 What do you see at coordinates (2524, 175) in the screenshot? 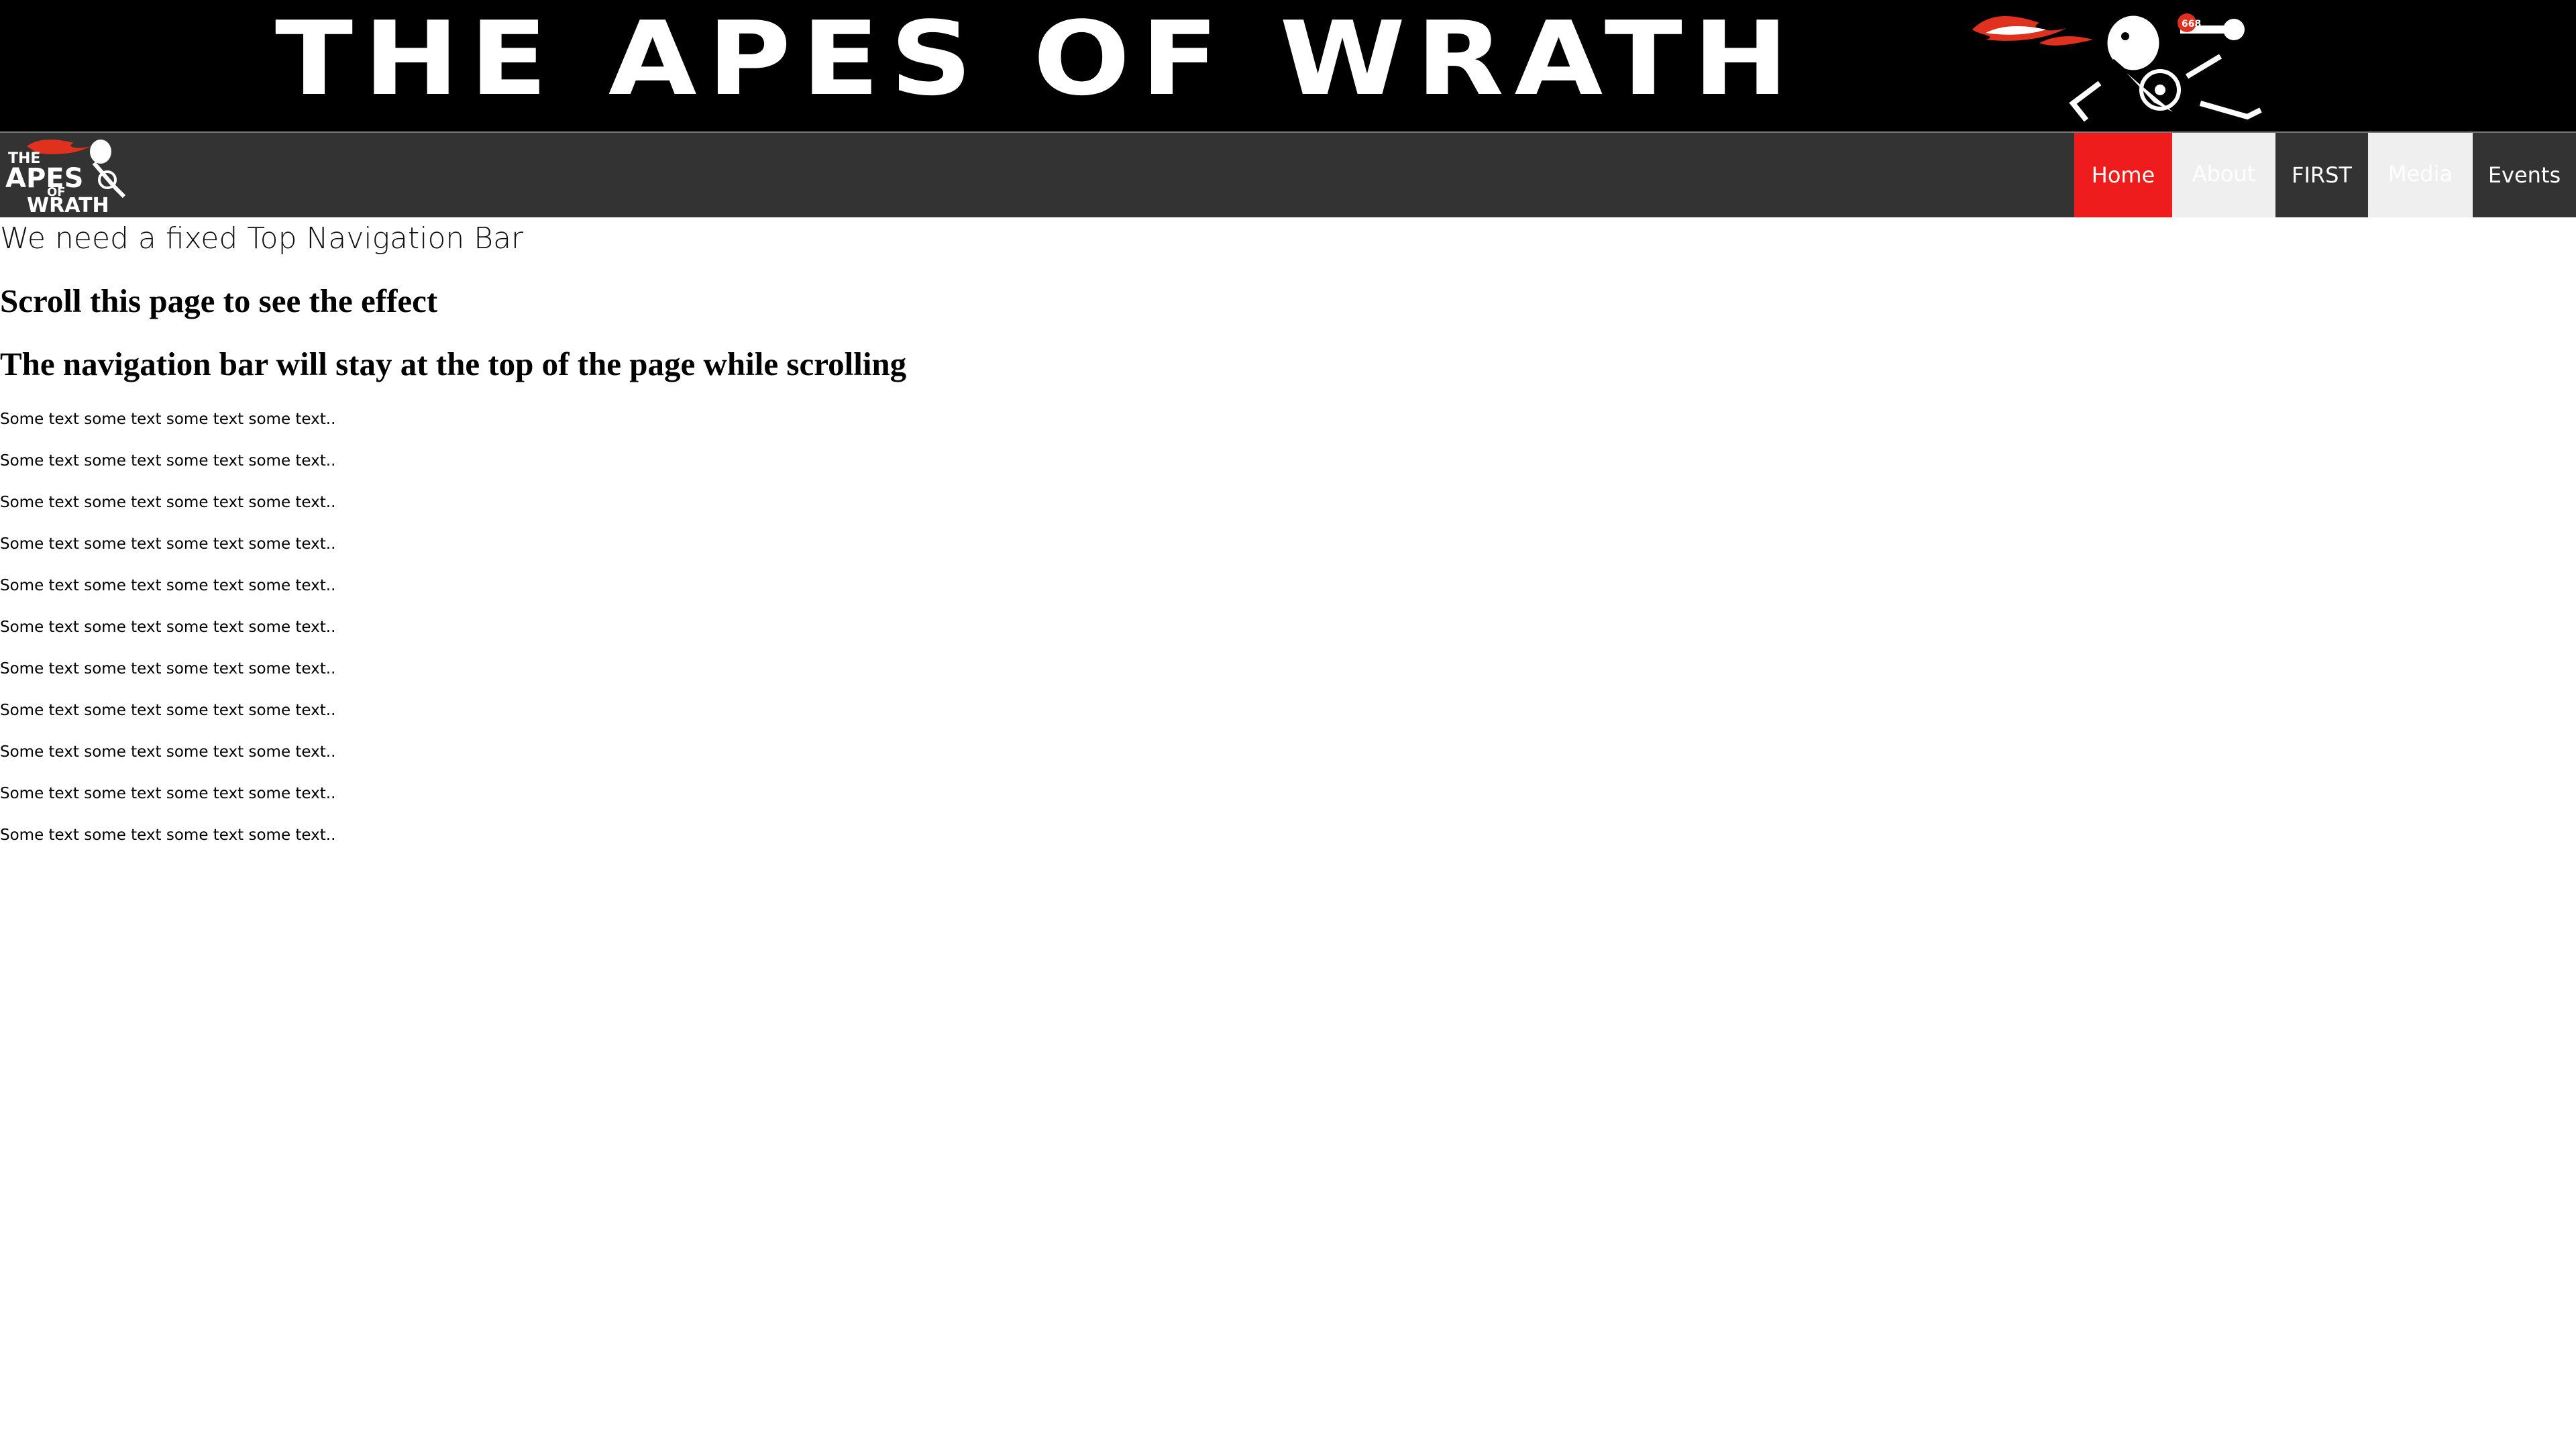
I see `nav-events-link: Events` at bounding box center [2524, 175].